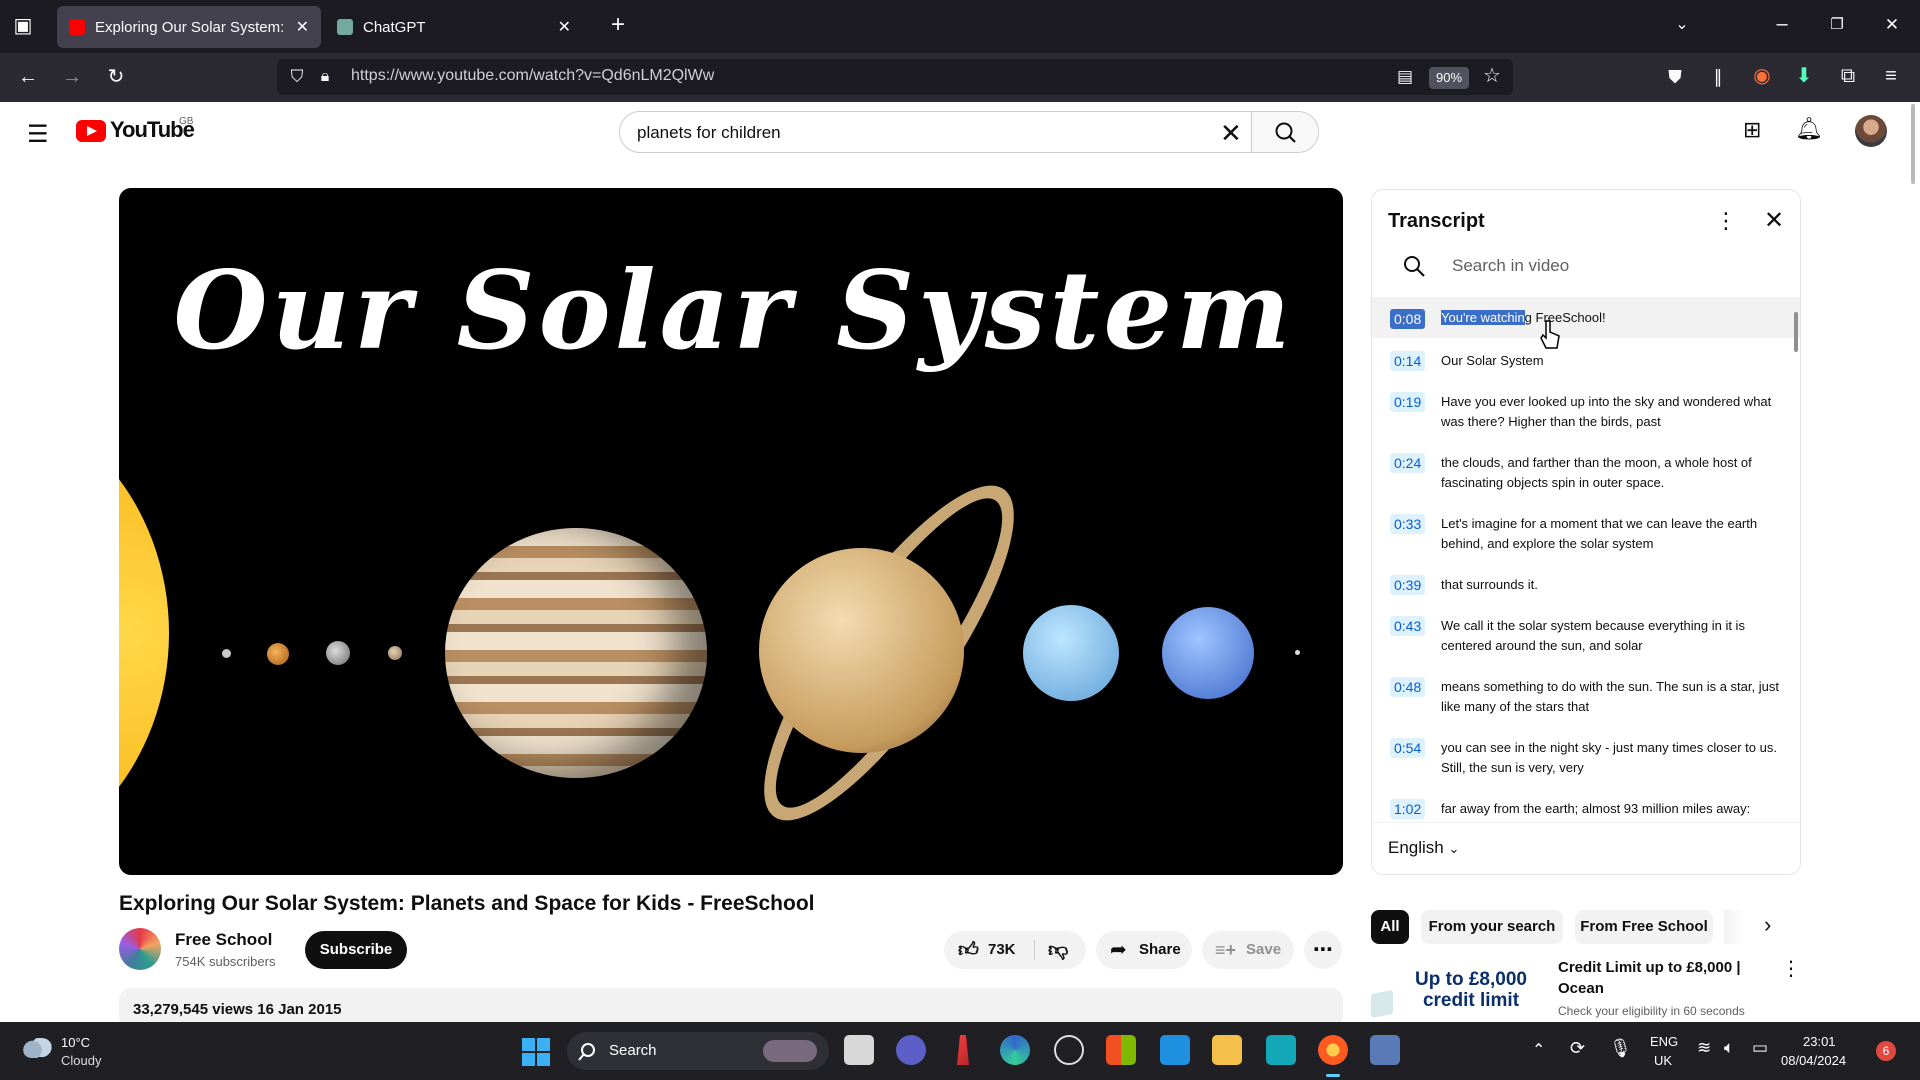 This screenshot has height=1080, width=1920. I want to click on more-actions-icon: ⋯, so click(1323, 950).